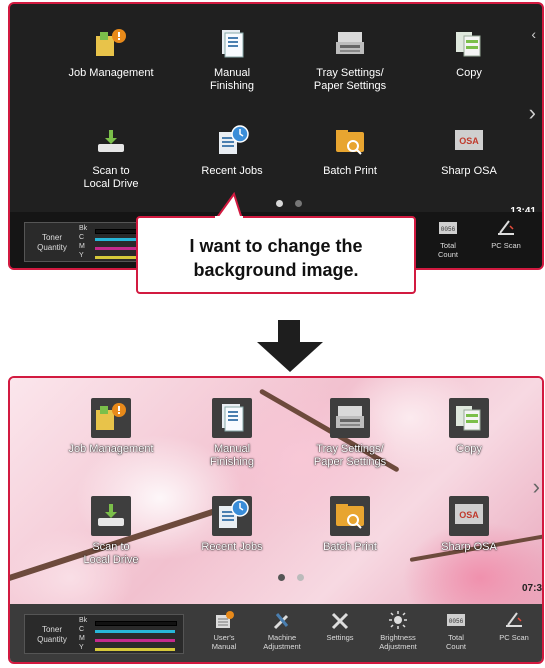 The image size is (545, 668). I want to click on toner-row: Y, so click(129, 648).